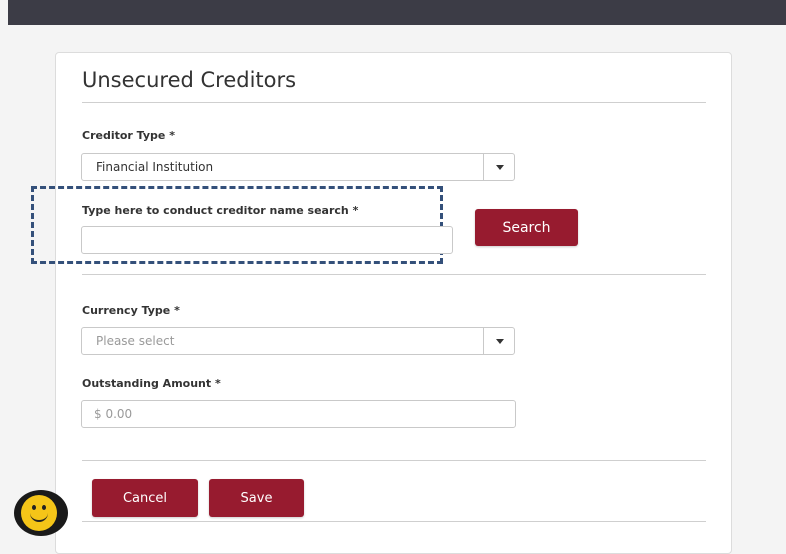  What do you see at coordinates (145, 498) in the screenshot?
I see `cancel-button: Cancel` at bounding box center [145, 498].